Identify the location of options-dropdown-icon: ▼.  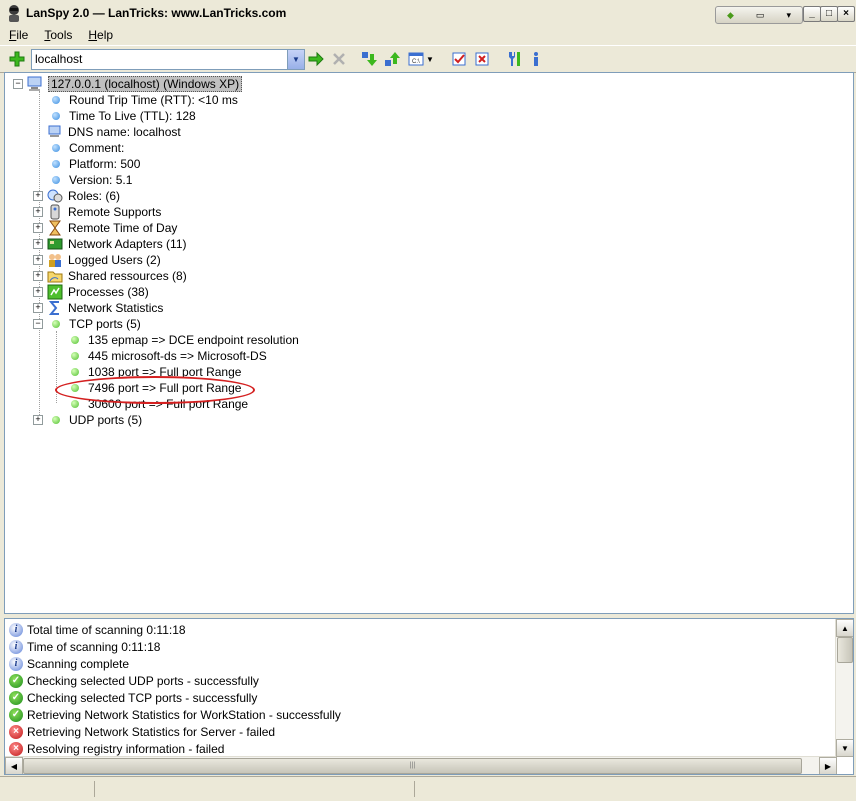
(430, 59).